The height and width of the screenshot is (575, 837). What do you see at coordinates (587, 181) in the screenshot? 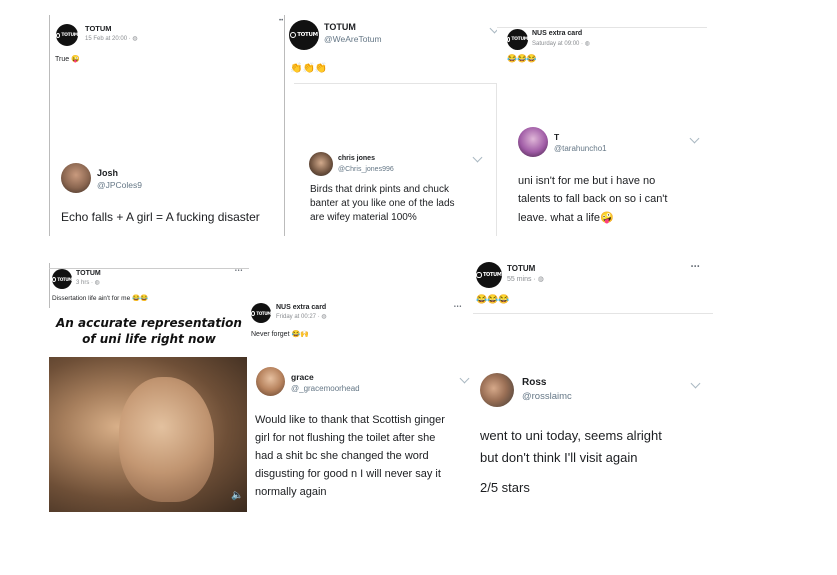
I see `tweet-line-1: uni isn't for me but i have no` at bounding box center [587, 181].